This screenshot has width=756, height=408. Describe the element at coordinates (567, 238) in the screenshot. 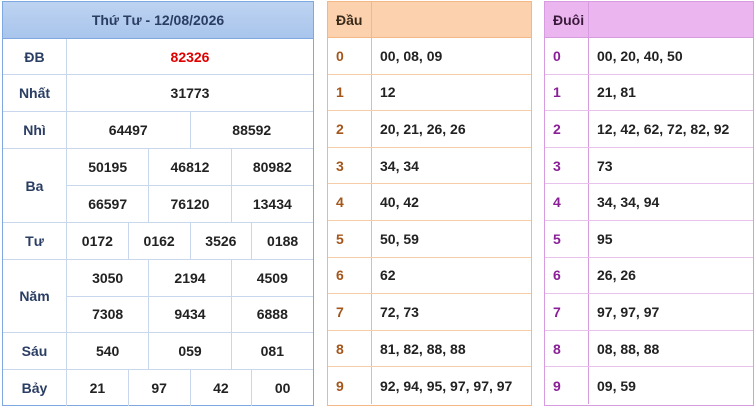

I see `tail-digit: 5` at that location.